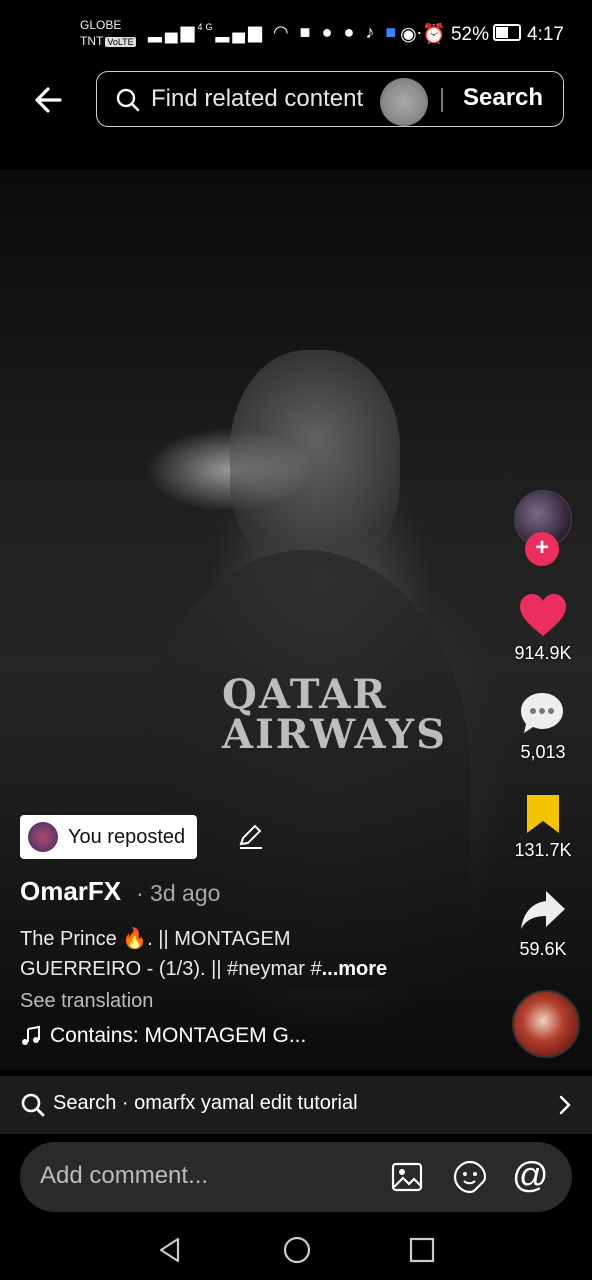 The height and width of the screenshot is (1280, 592). I want to click on edit-pencil-icon, so click(250, 836).